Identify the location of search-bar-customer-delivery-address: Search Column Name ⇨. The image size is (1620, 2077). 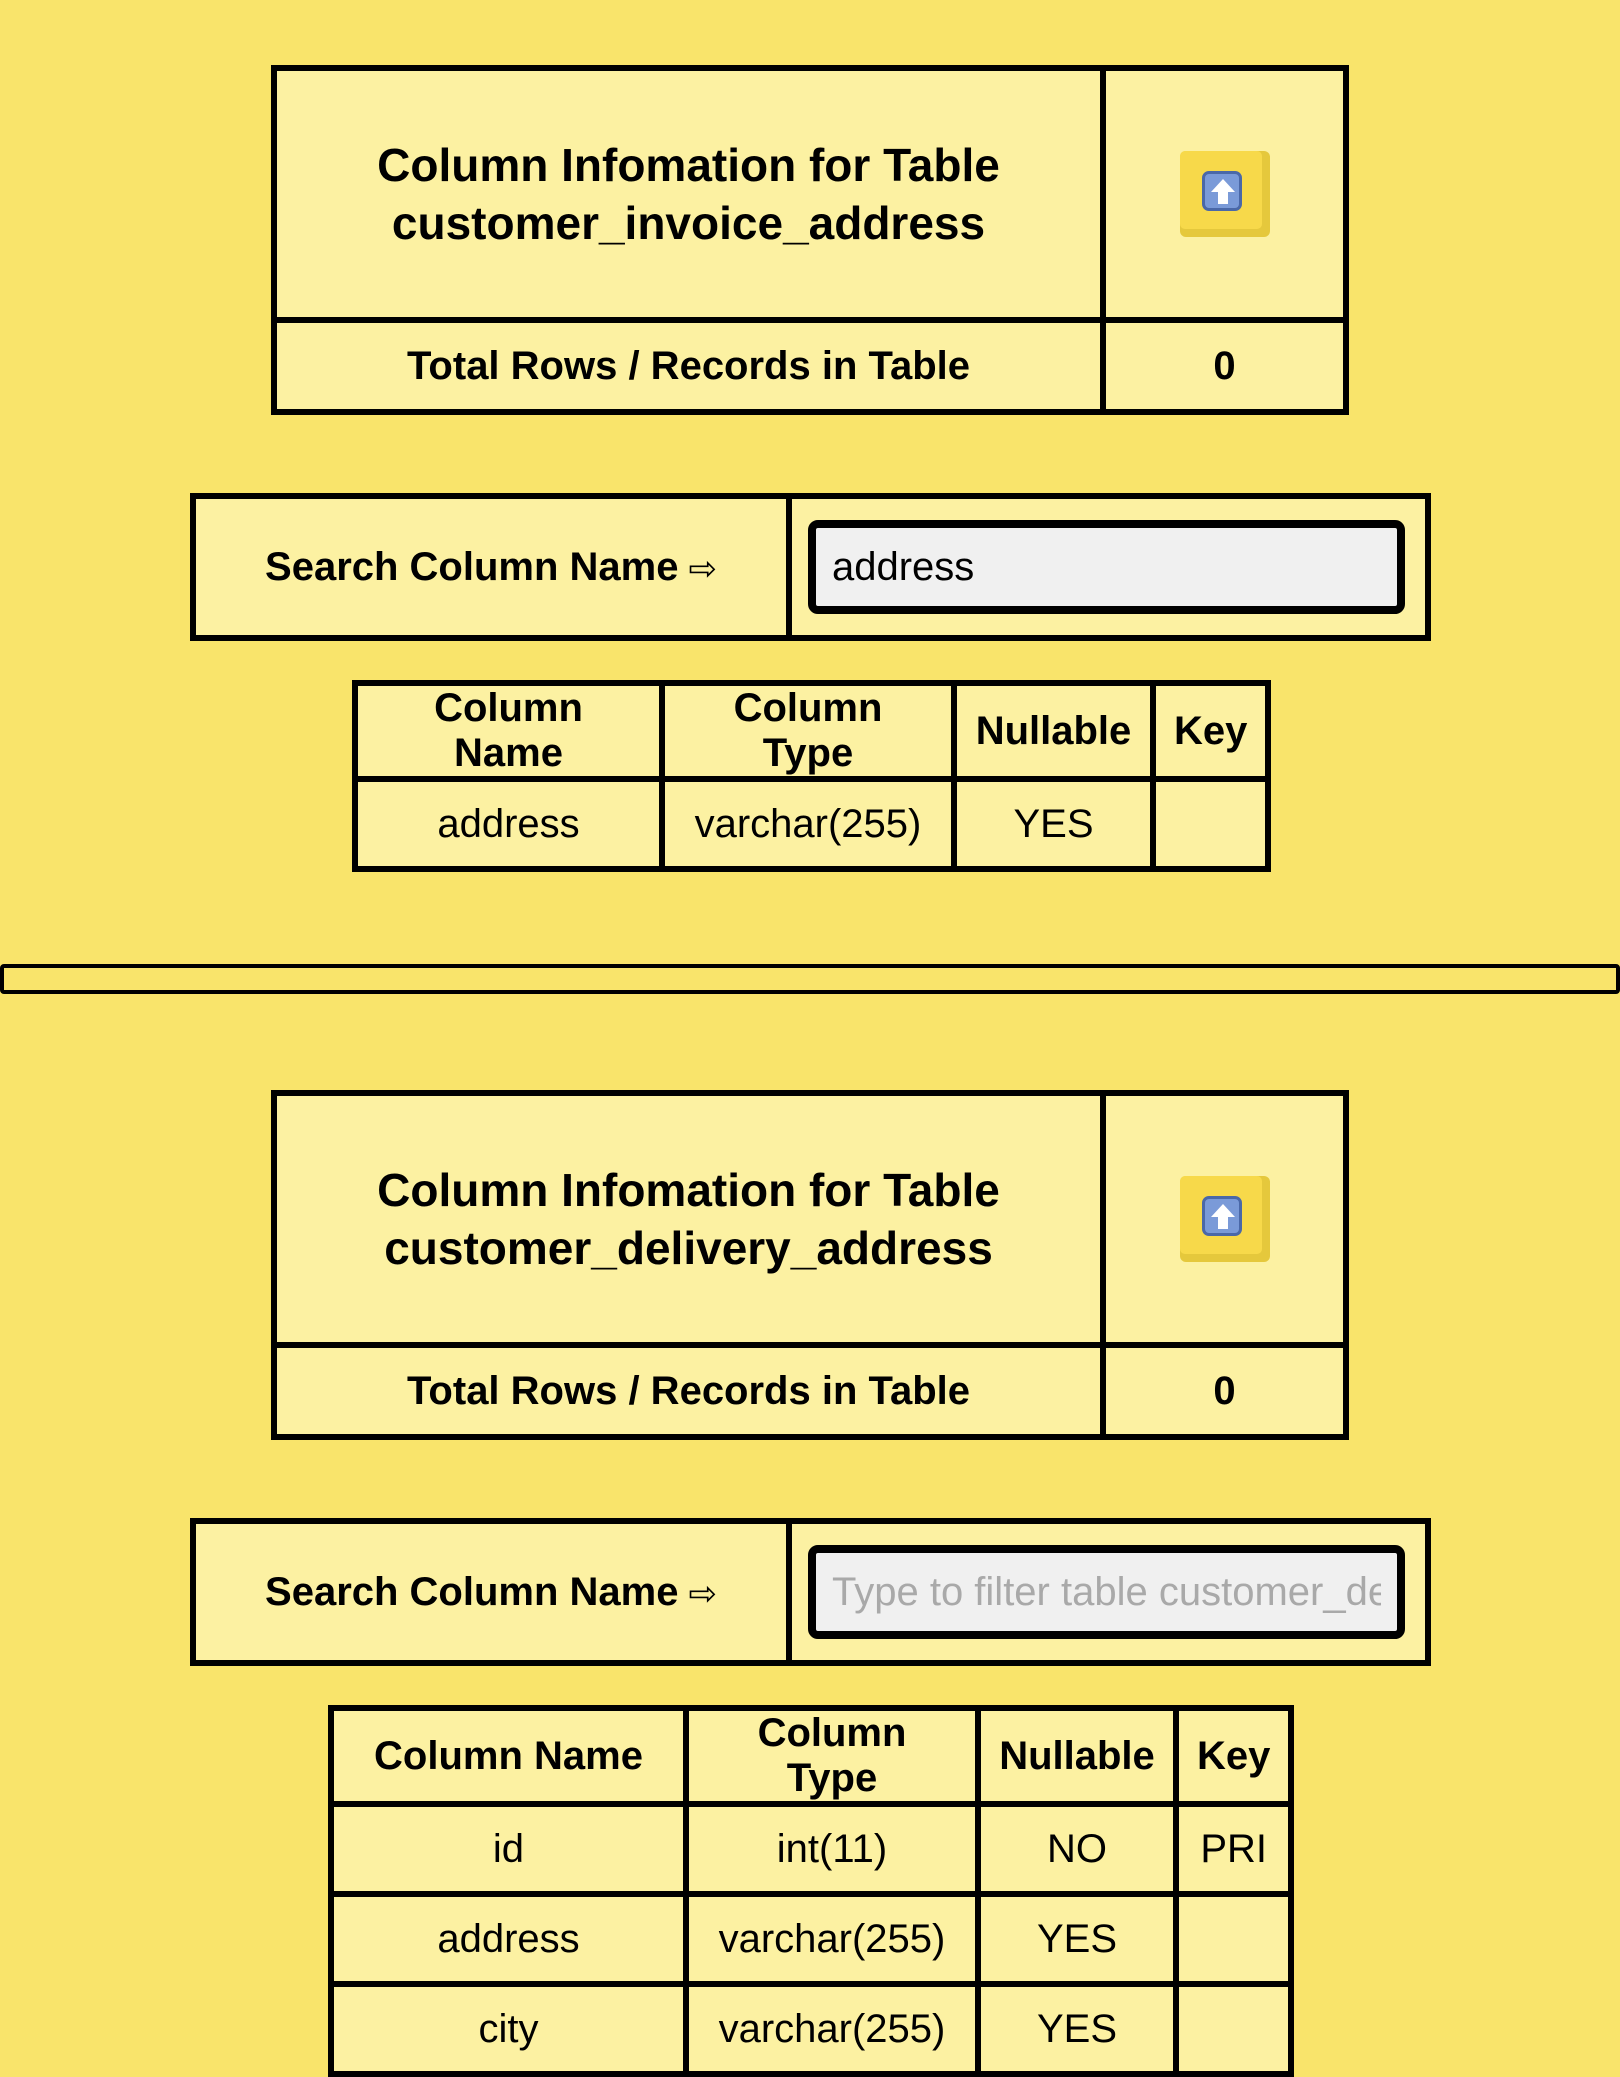
(810, 1592).